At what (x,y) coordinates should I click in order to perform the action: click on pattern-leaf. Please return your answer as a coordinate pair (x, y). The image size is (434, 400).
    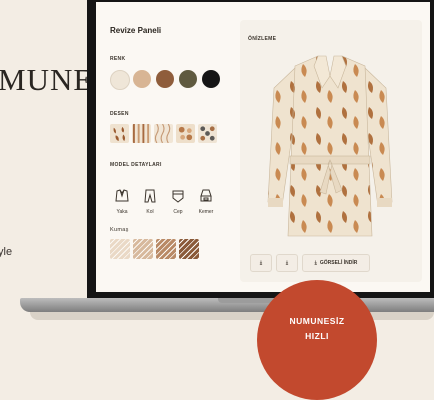
    Looking at the image, I should click on (119, 133).